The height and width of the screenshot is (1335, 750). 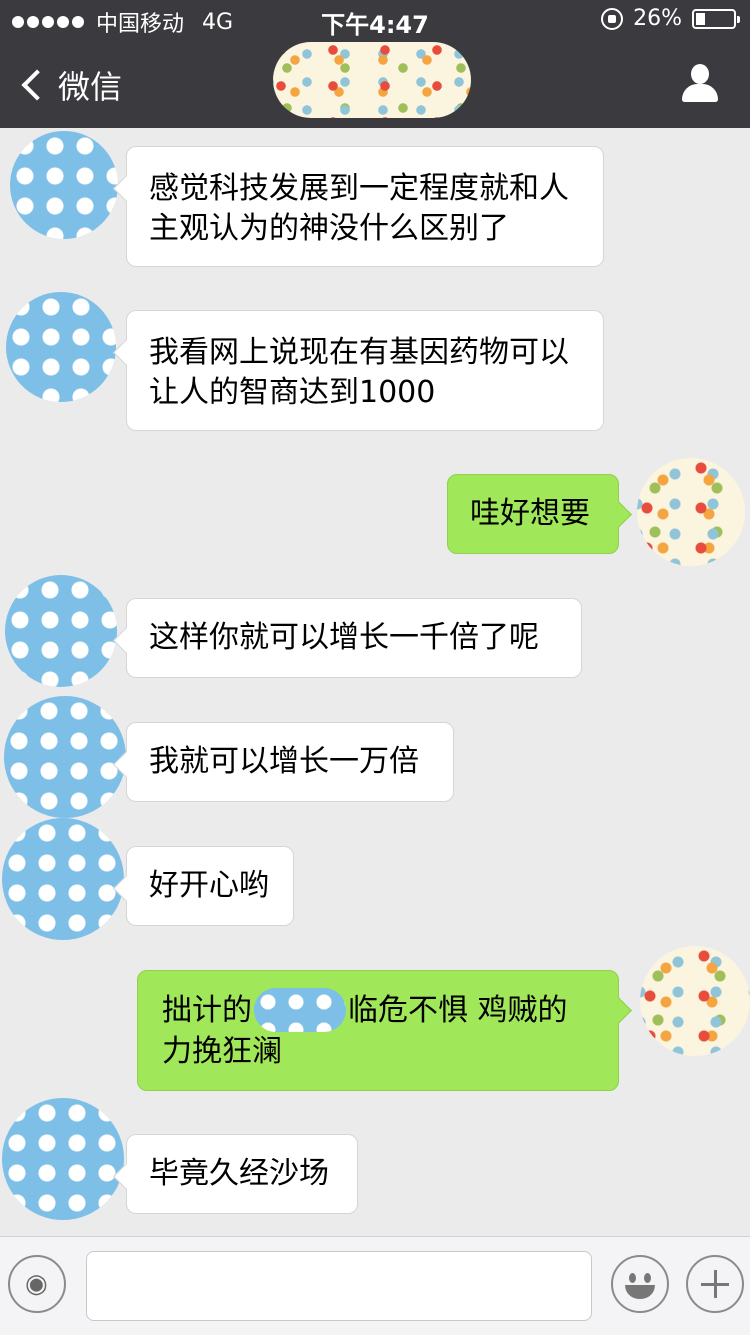 I want to click on top-bar: 中国移动 4G 下午4:47 26% 微信, so click(x=375, y=64).